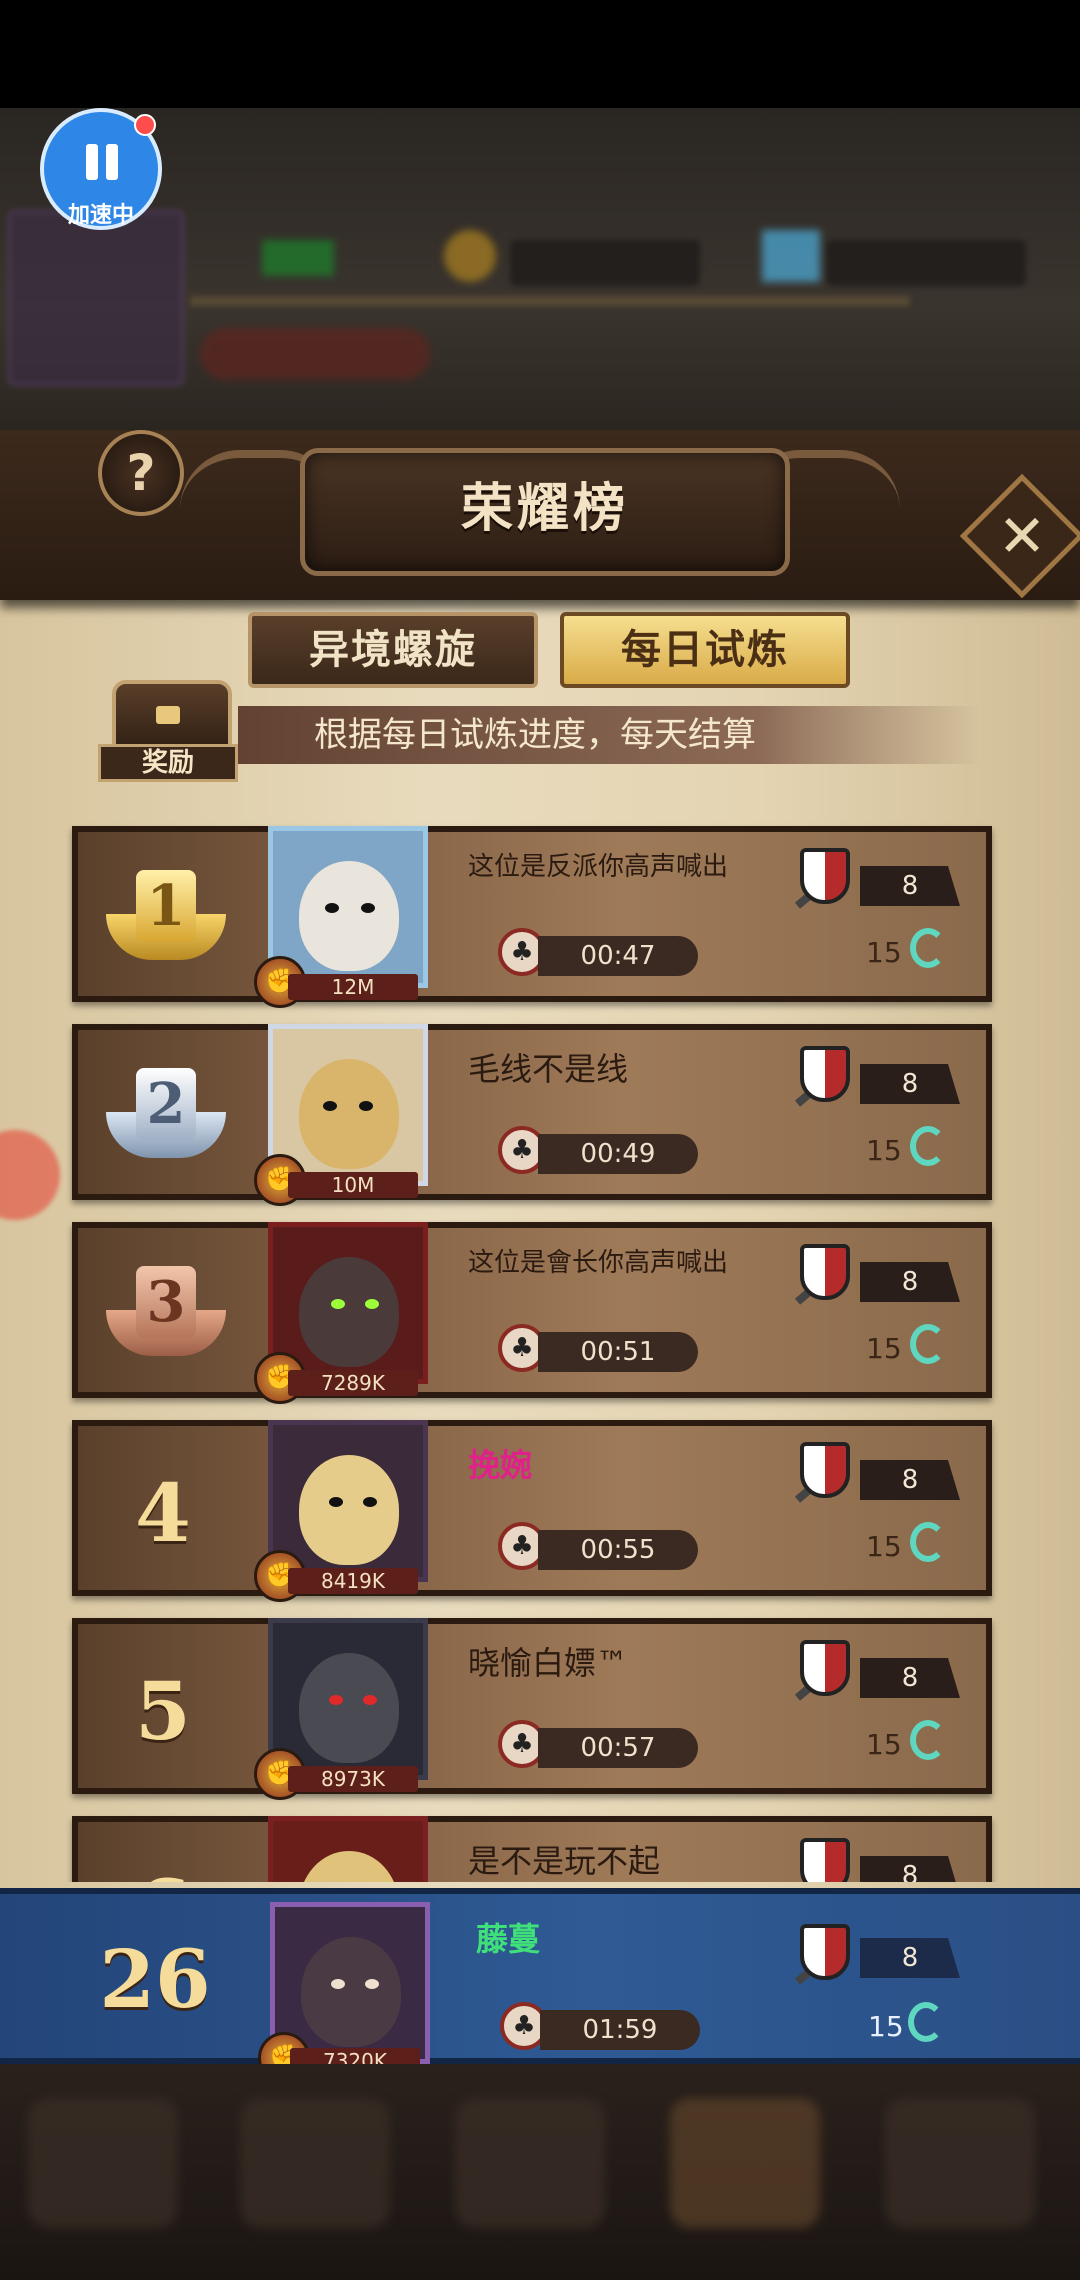 The width and height of the screenshot is (1080, 2280). I want to click on power-value: 8419K, so click(353, 1581).